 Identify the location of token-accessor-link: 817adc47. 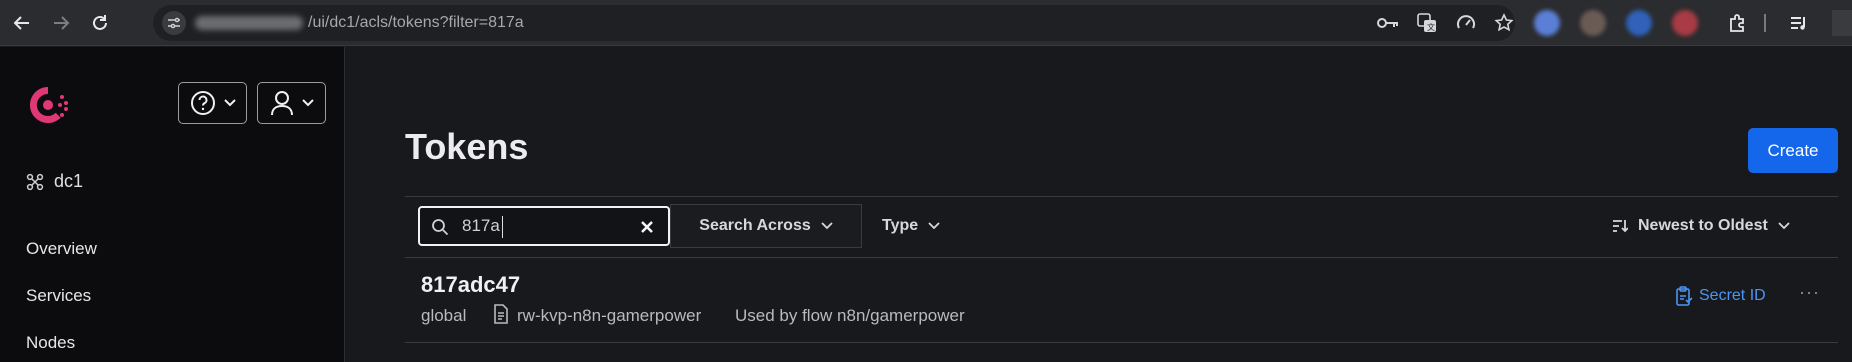
(470, 285).